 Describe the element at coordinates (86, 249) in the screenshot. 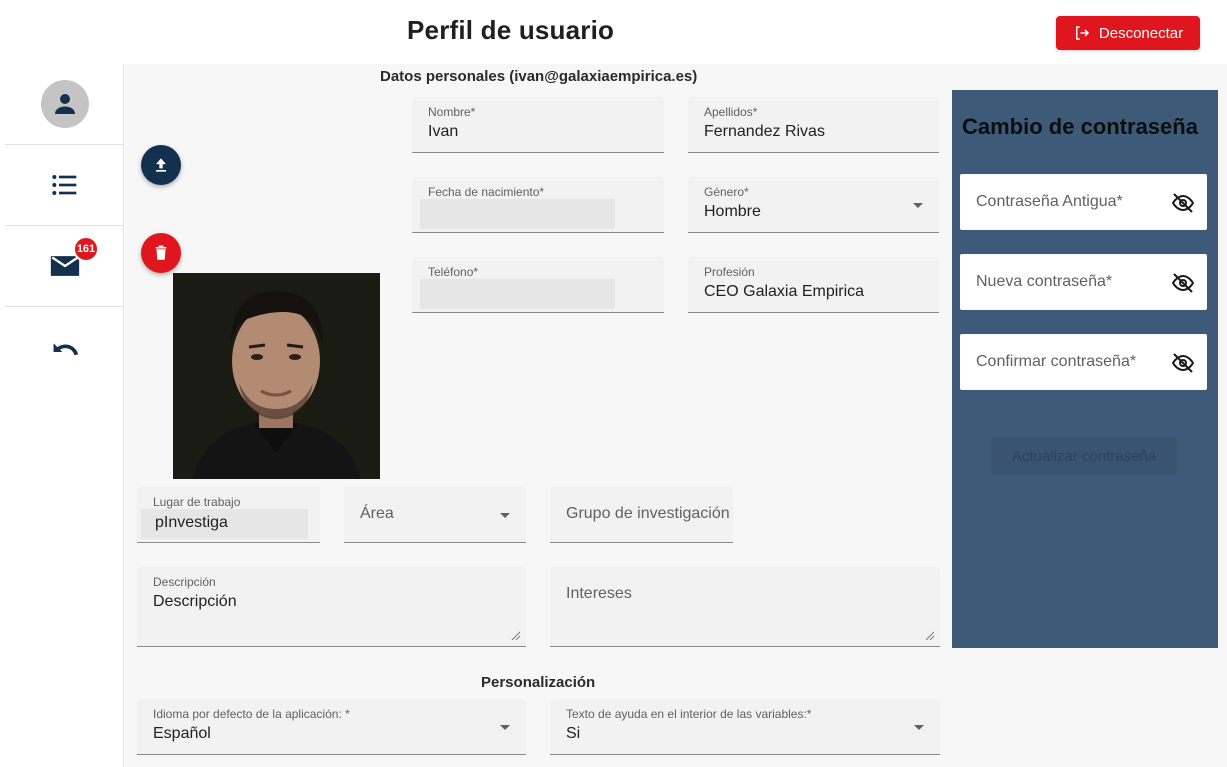

I see `mail-badge: 161` at that location.